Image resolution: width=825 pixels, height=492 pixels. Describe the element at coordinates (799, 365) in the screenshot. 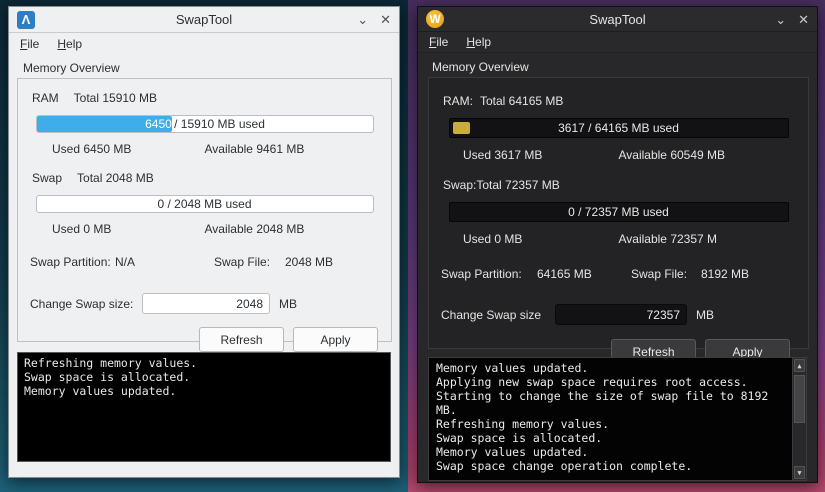

I see `scroll-up-icon: ▲` at that location.